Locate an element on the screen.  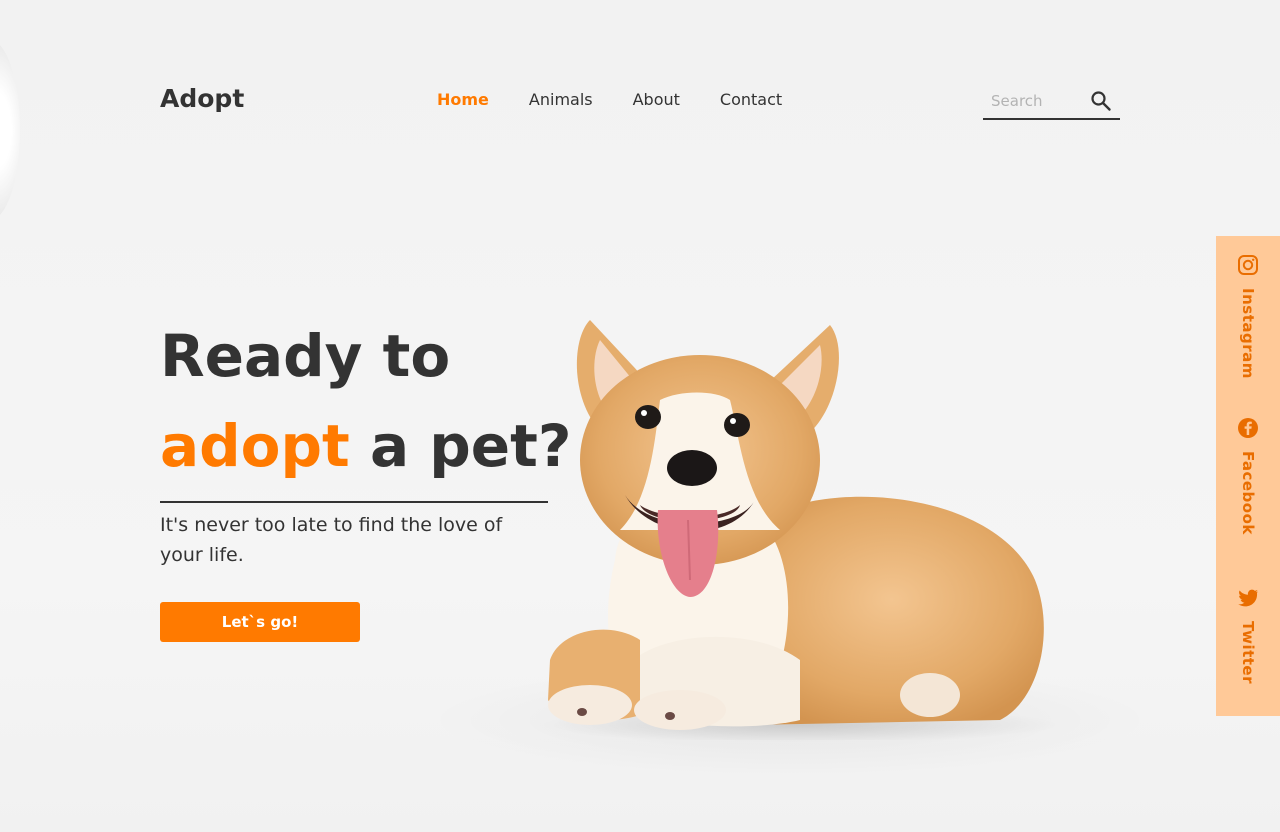
hero-heading-line2: adopt a pet? is located at coordinates (366, 446).